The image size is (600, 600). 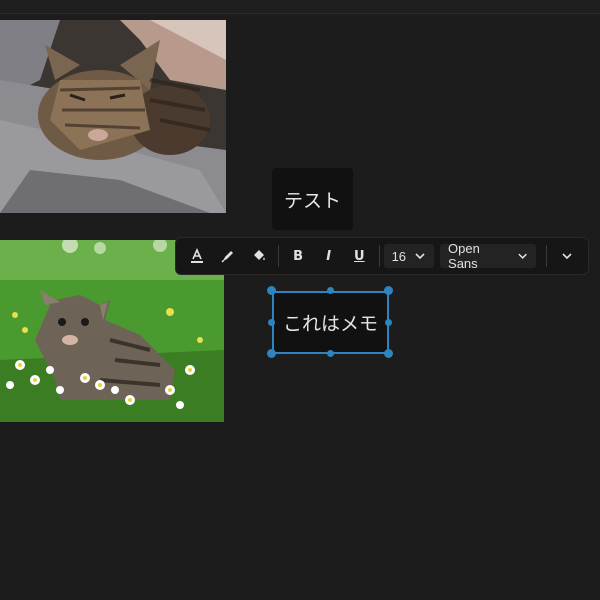 I want to click on bold-label: B, so click(x=298, y=256).